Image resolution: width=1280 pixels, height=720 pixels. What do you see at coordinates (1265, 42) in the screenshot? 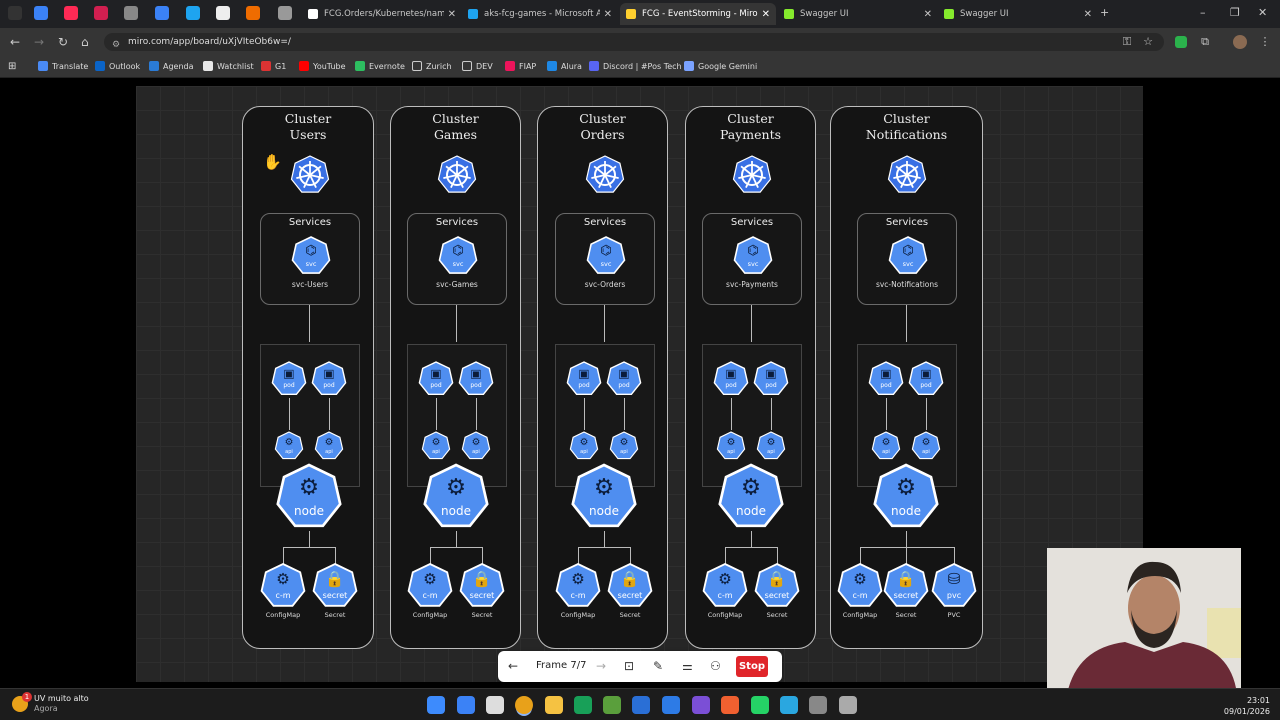
I see `menu-icon: ⋮` at bounding box center [1265, 42].